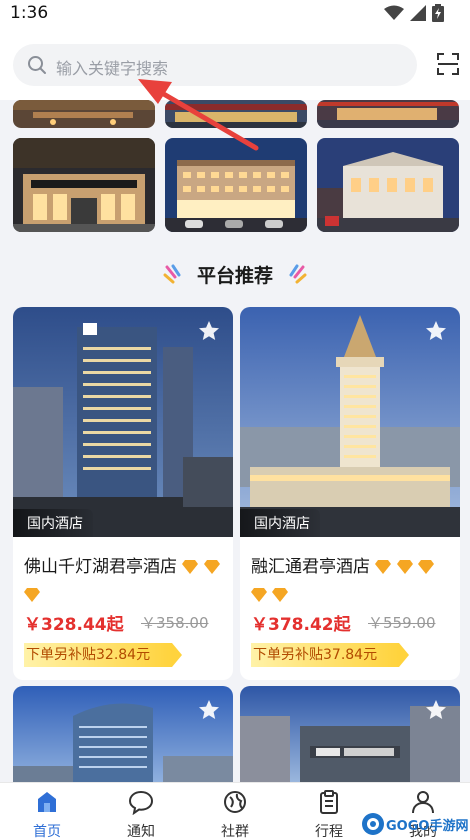  I want to click on hotel-original-price: ￥559.00, so click(402, 623).